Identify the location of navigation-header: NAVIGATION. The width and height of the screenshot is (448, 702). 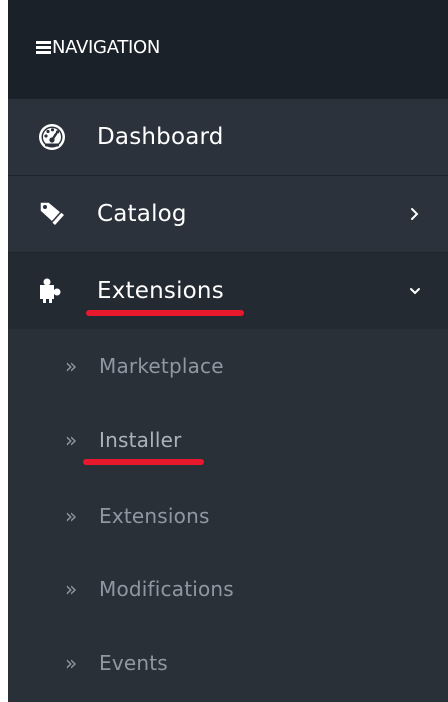
(228, 49).